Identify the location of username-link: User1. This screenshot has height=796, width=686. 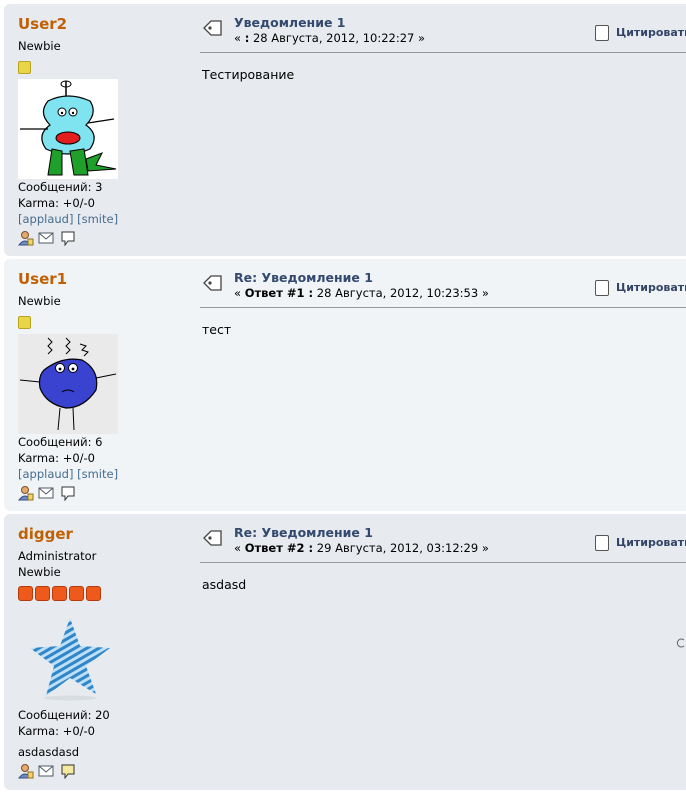
(42, 279).